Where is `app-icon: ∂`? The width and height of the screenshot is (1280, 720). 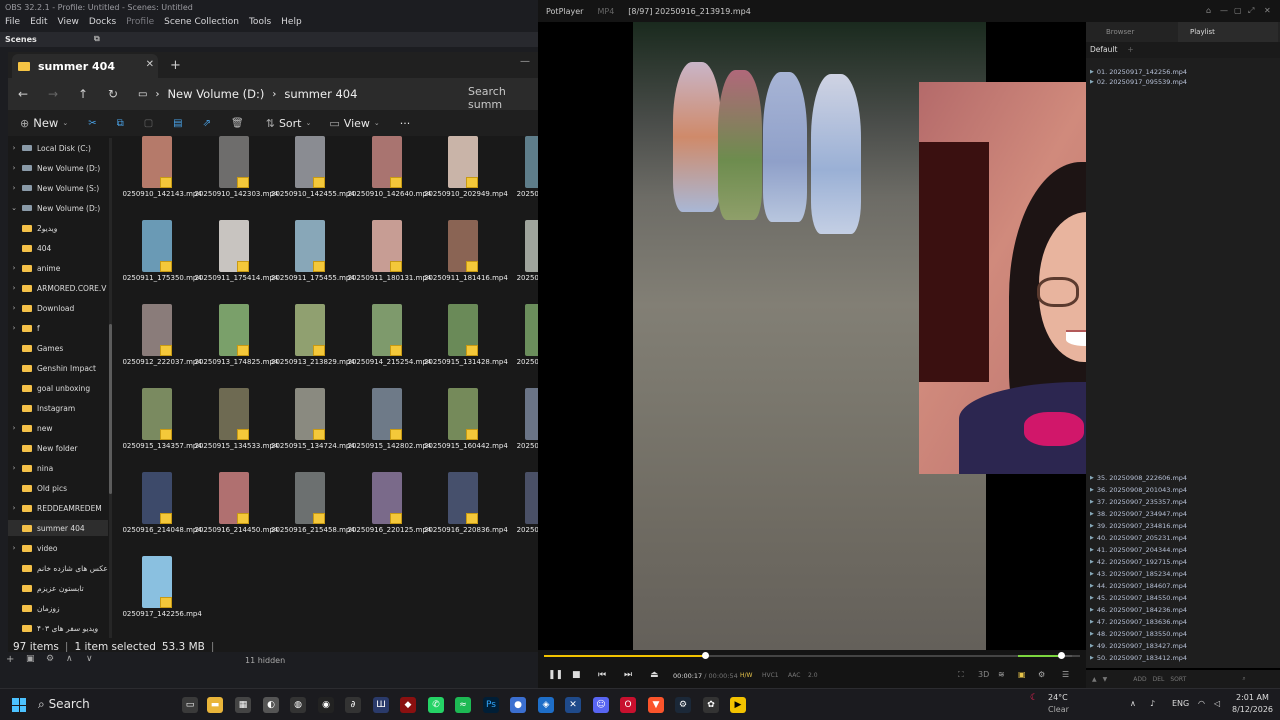 app-icon: ∂ is located at coordinates (353, 705).